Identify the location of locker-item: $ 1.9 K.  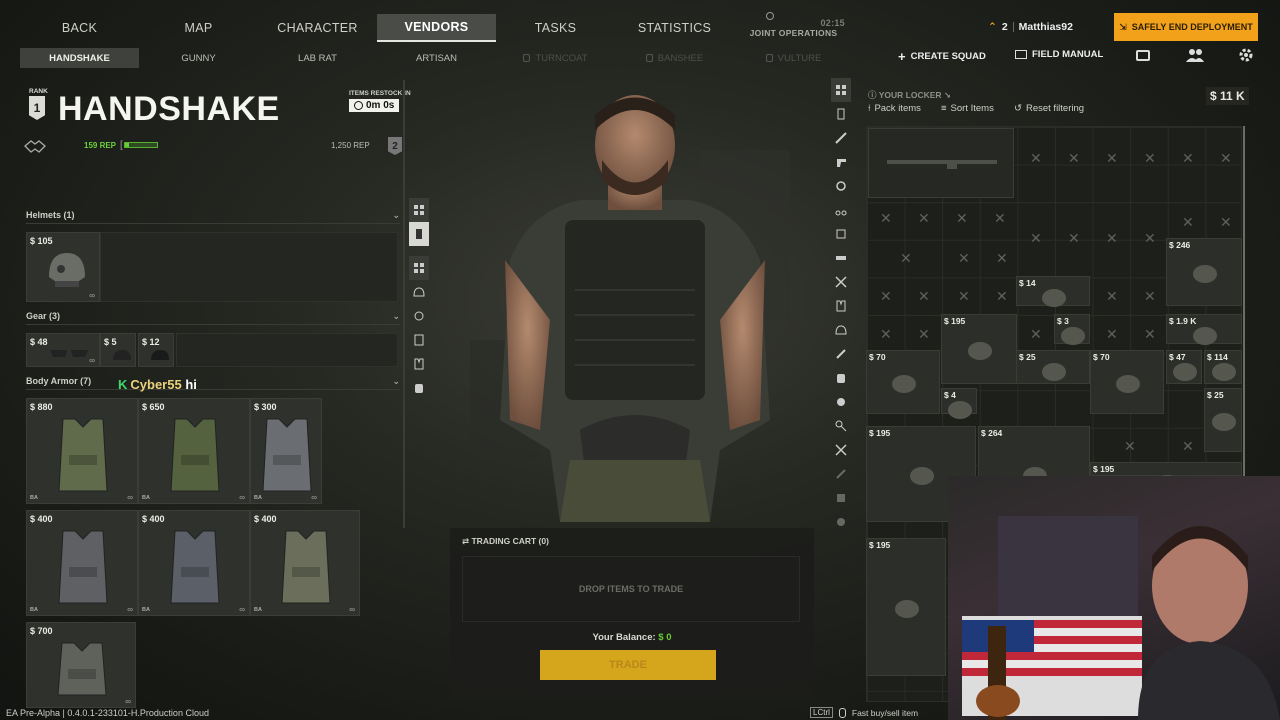
(1204, 329).